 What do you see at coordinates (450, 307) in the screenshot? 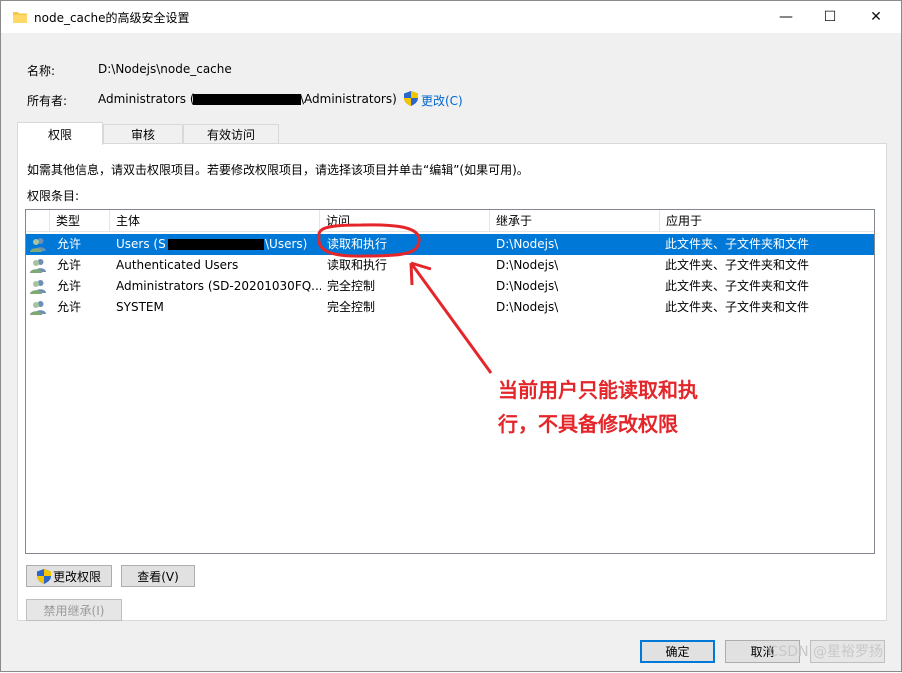
I see `table-row: 允许 SYSTEM 完全控制 D:\Nodejs\ 此文件夹、子文件夹和文件` at bounding box center [450, 307].